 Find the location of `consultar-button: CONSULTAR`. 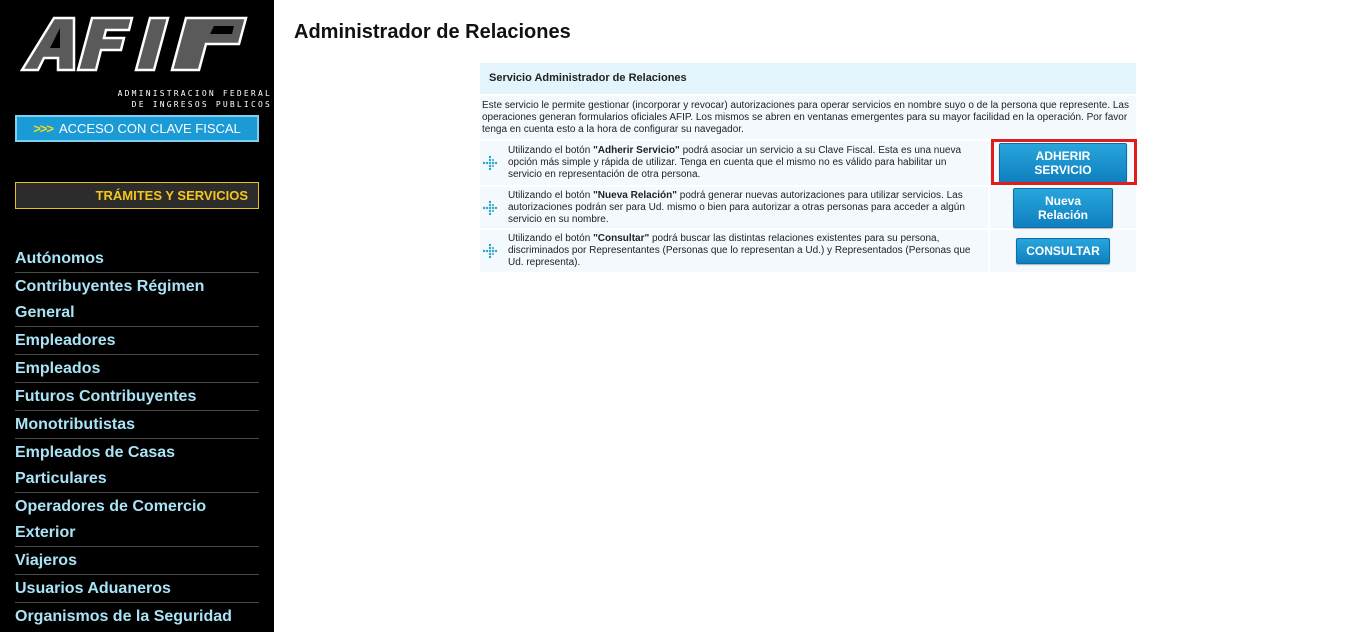

consultar-button: CONSULTAR is located at coordinates (1063, 251).